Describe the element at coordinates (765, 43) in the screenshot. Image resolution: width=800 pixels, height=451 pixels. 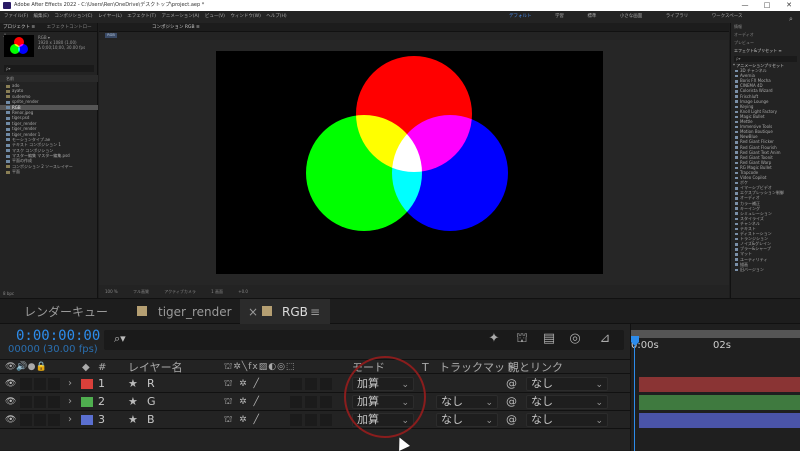
I see `fx-tab-preview: プレビュー` at that location.